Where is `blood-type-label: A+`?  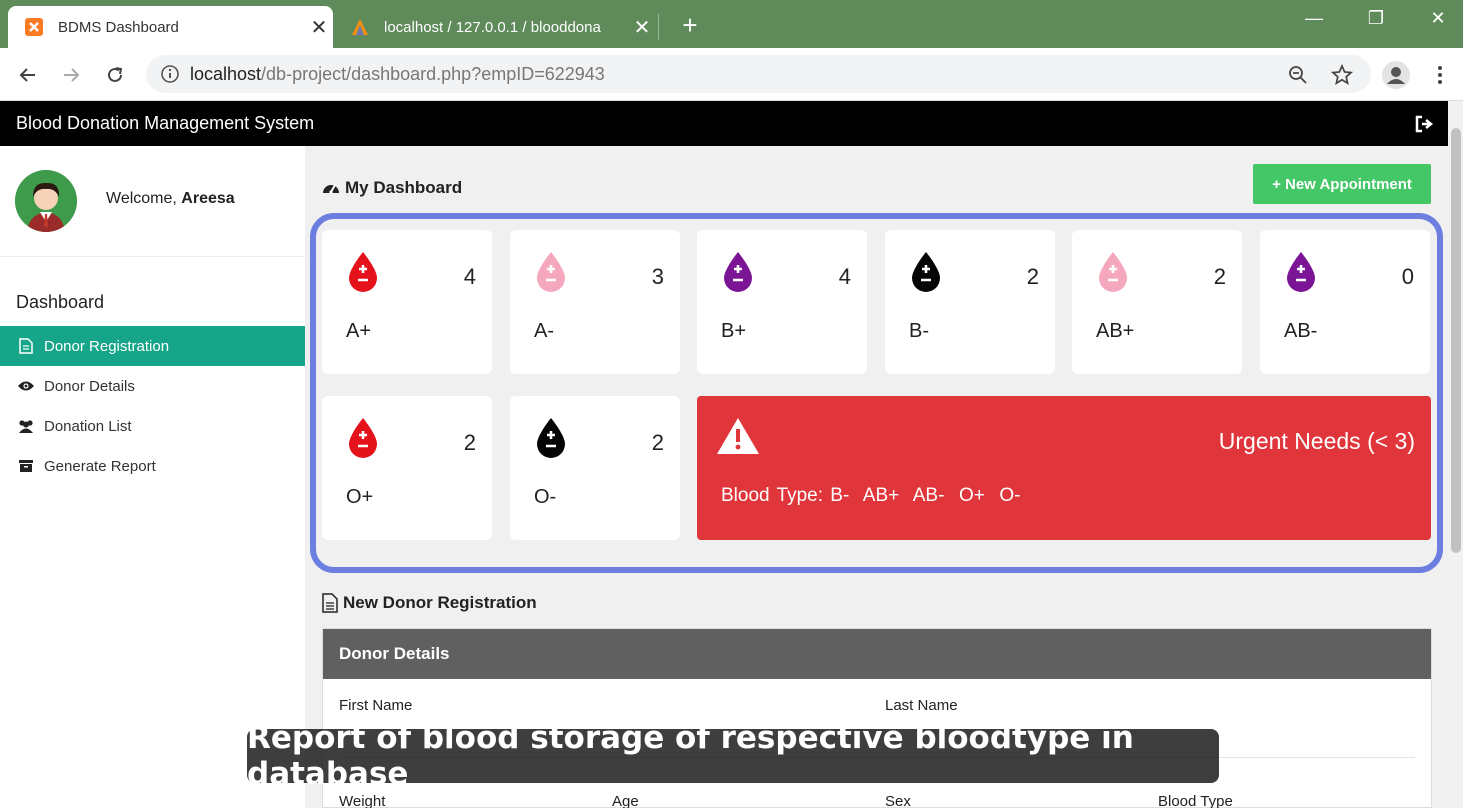
blood-type-label: A+ is located at coordinates (359, 331).